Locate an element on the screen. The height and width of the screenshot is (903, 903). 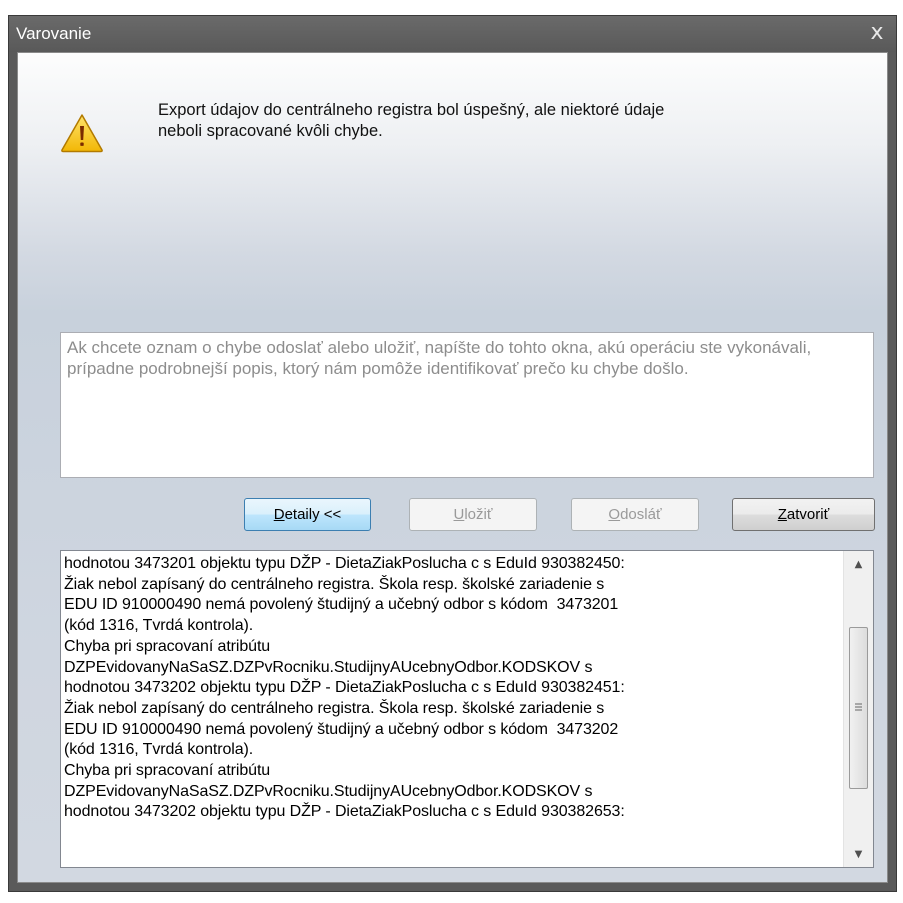
close-button: Zatvoriť is located at coordinates (803, 514).